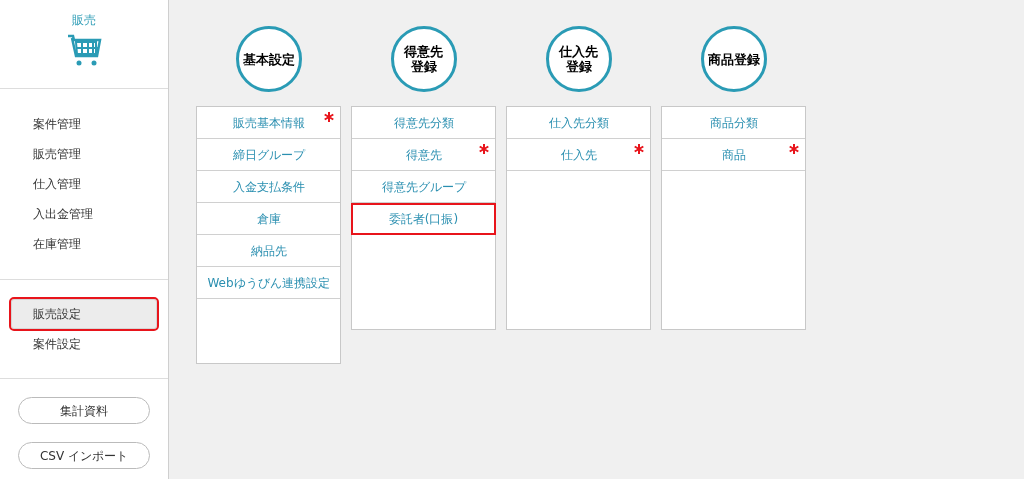  What do you see at coordinates (268, 219) in the screenshot?
I see `menu-item: 倉庫` at bounding box center [268, 219].